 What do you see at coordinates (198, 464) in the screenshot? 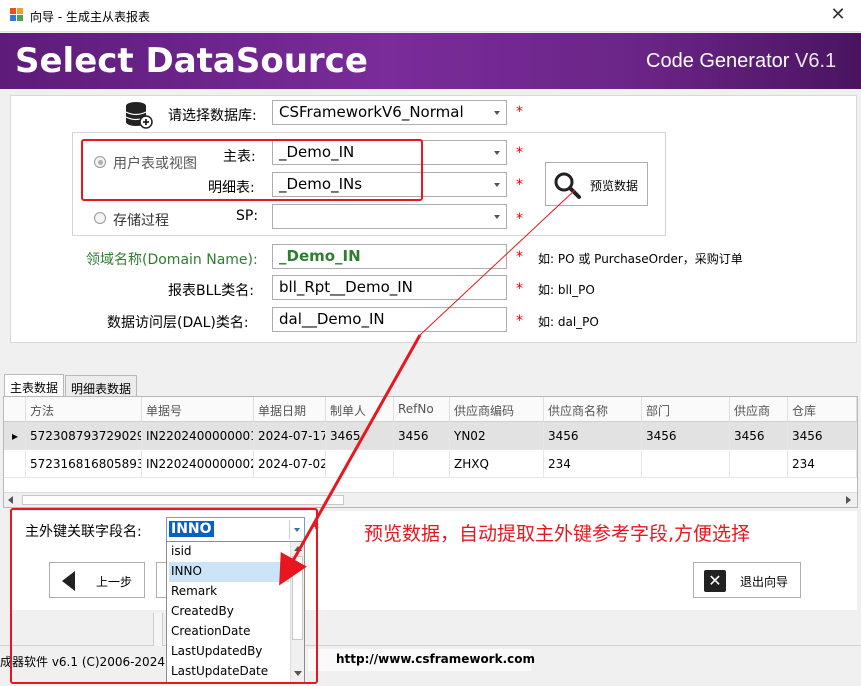
I see `table-cell: IN2202400000002` at bounding box center [198, 464].